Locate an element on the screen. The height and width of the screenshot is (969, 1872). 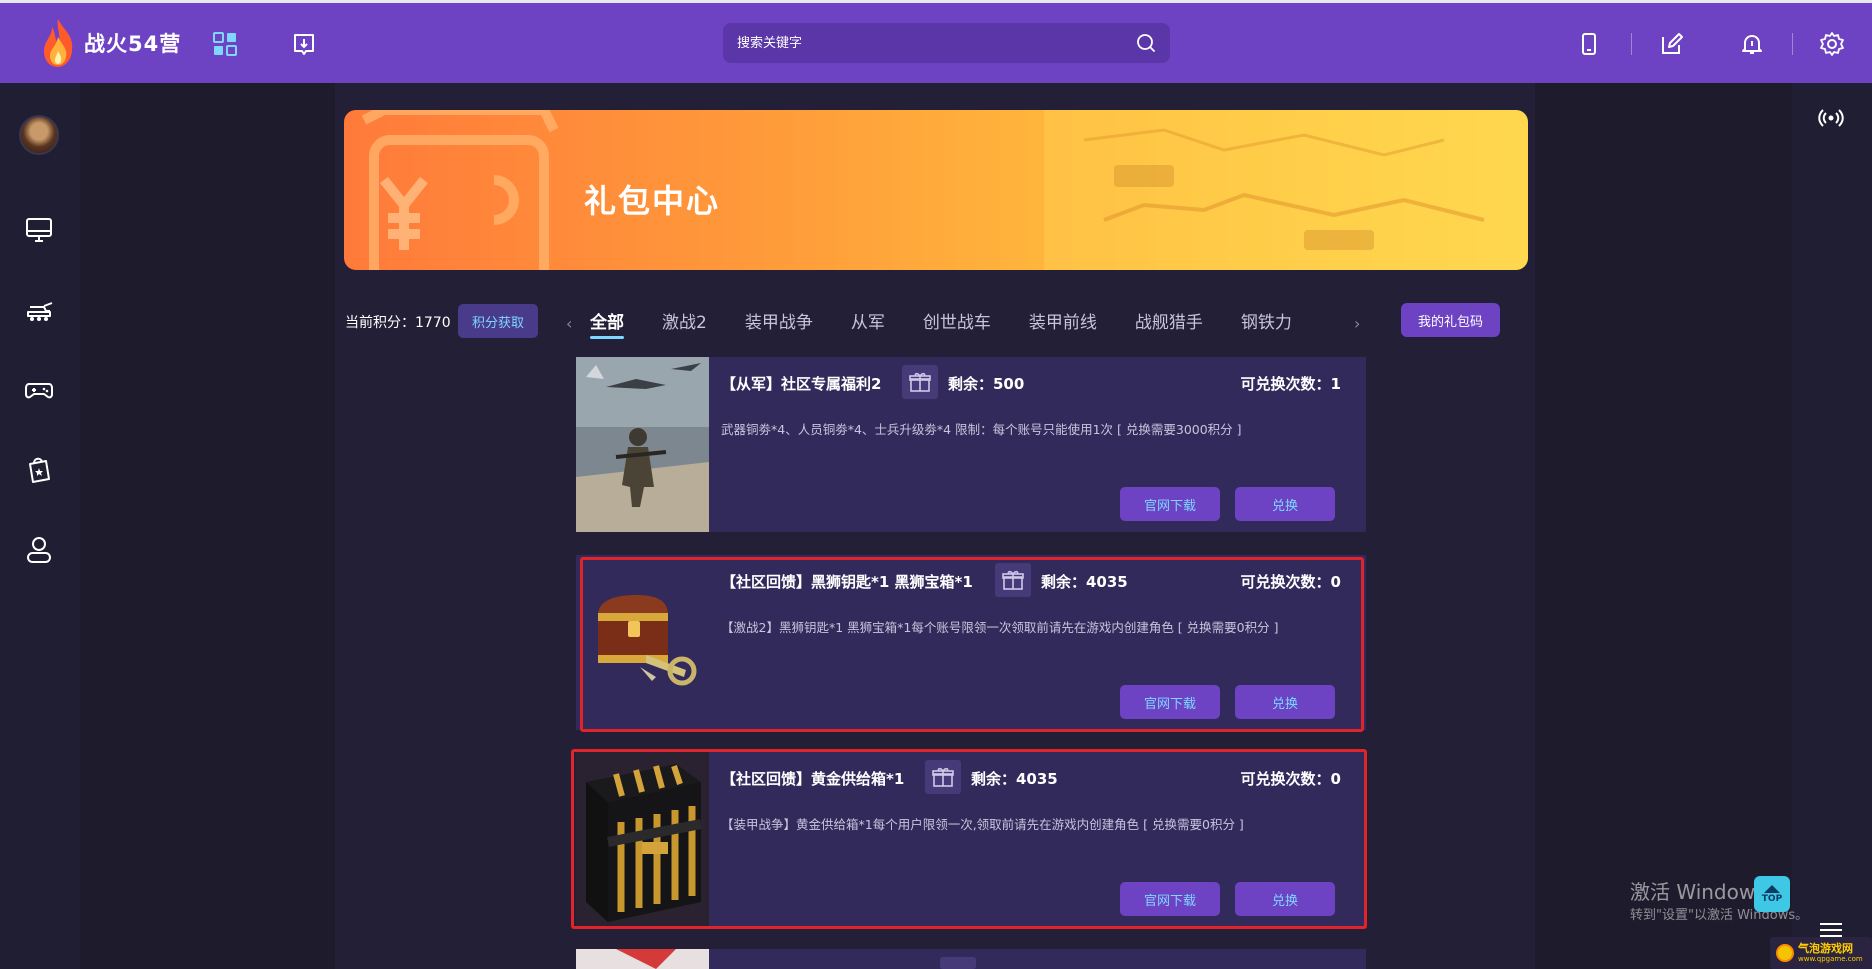
right-sidebar is located at coordinates (1832, 526).